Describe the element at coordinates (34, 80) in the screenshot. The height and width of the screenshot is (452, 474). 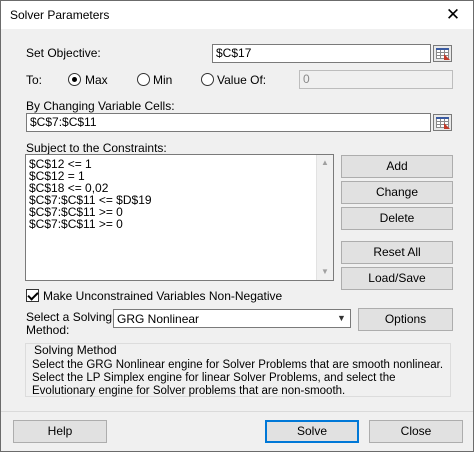
I see `to-label: To:` at that location.